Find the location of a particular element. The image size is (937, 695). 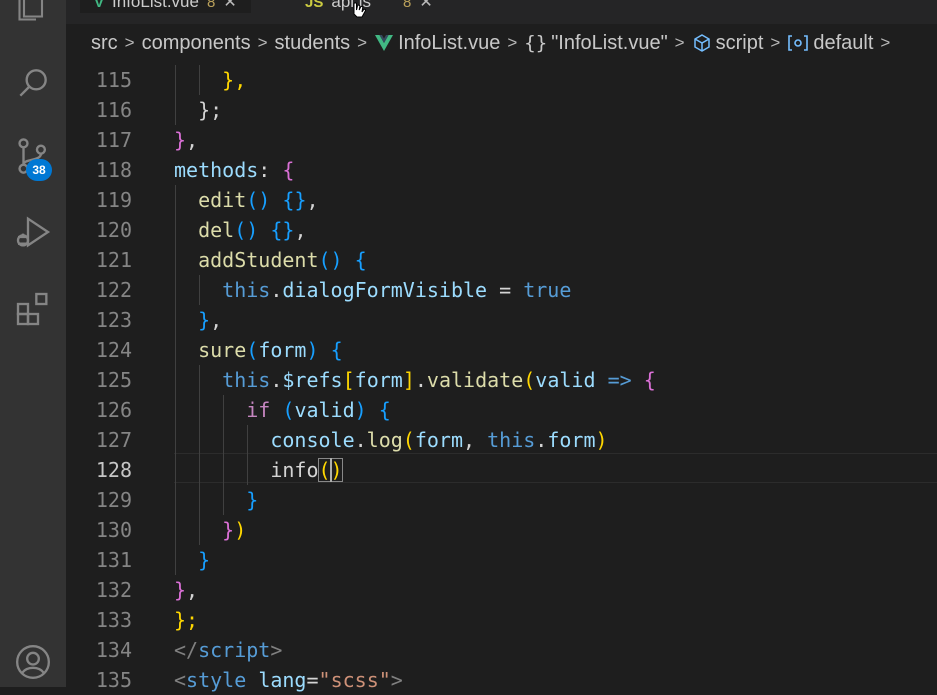

extensions-icon is located at coordinates (33, 309).